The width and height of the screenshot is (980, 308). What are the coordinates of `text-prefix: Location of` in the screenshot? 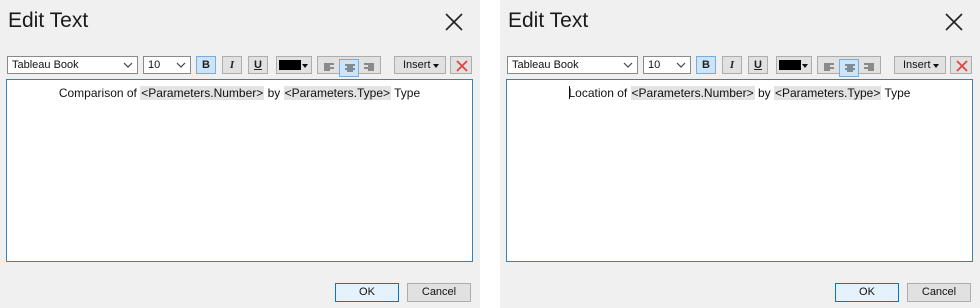 It's located at (599, 93).